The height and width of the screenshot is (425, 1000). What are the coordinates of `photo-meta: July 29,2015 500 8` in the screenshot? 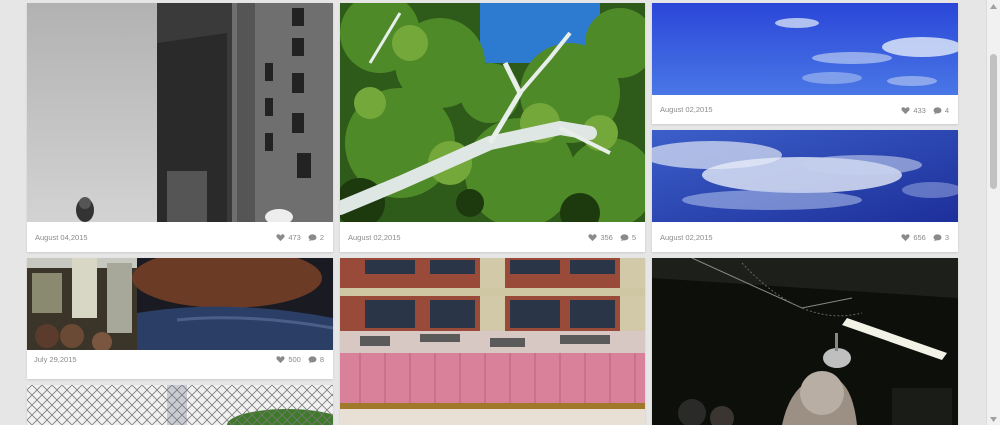 It's located at (180, 364).